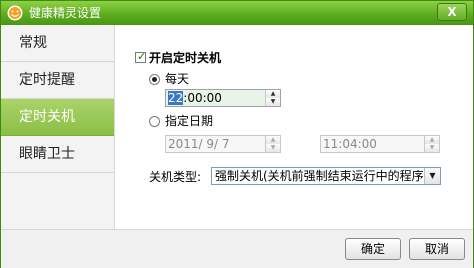 The image size is (474, 268). I want to click on specific-date-label: 指定日期, so click(189, 121).